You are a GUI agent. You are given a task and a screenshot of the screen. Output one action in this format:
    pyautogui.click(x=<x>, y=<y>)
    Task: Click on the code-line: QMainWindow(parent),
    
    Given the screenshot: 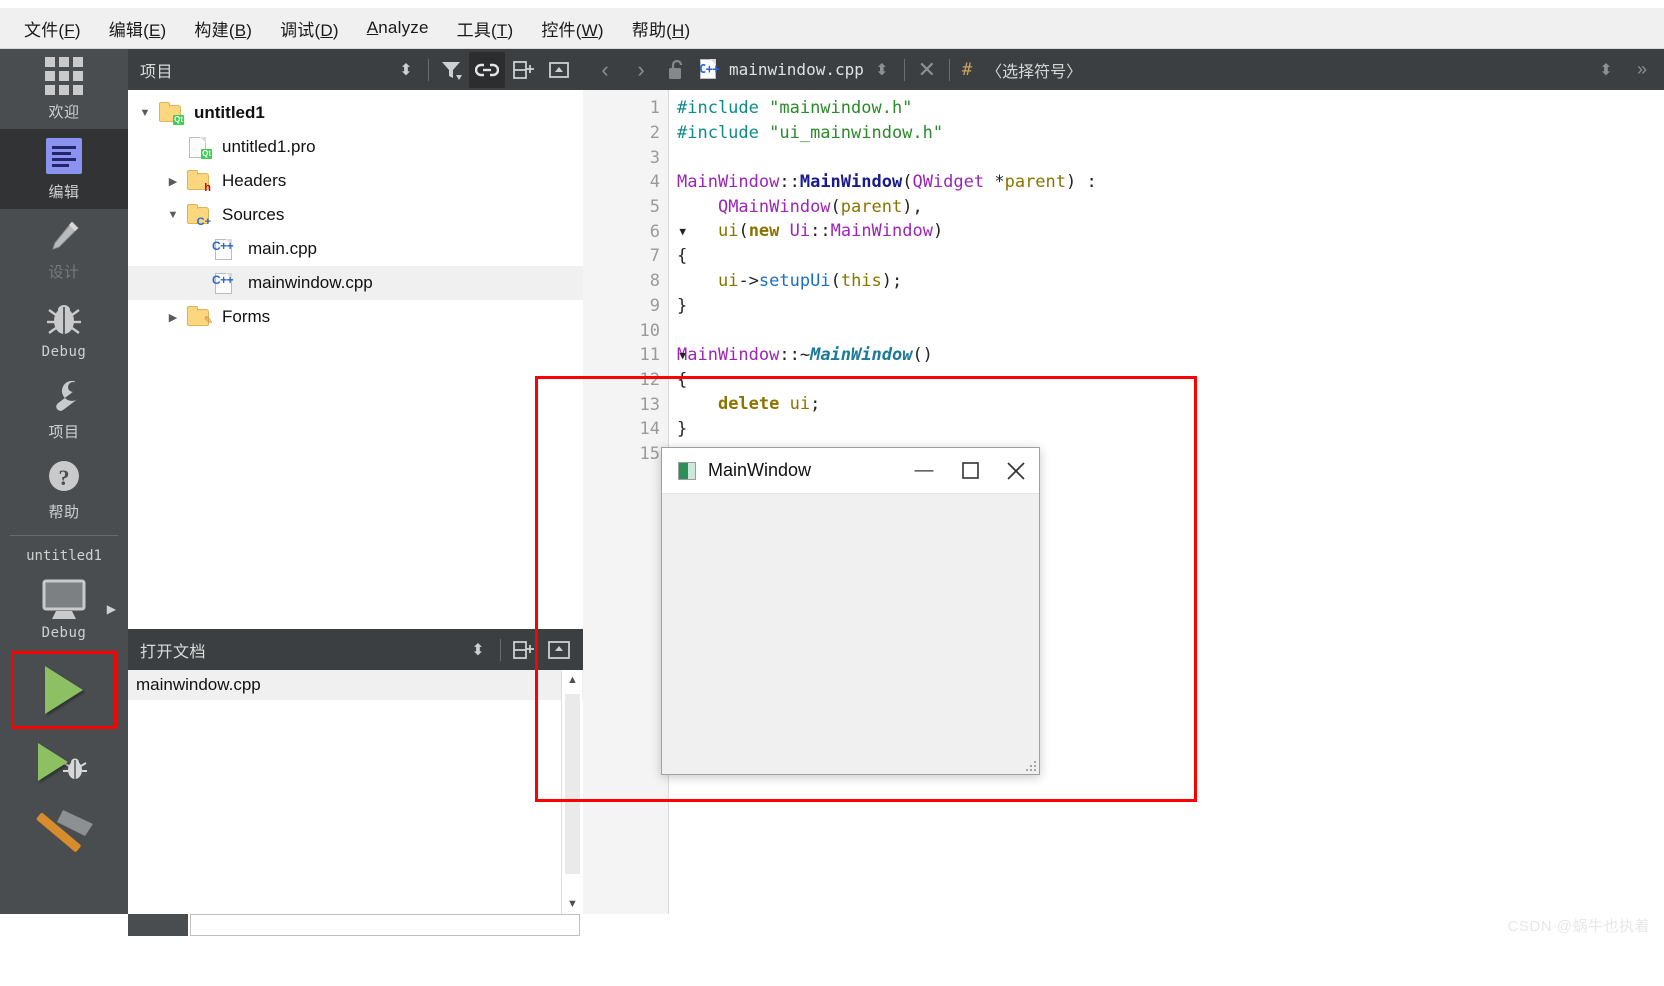 What is the action you would take?
    pyautogui.click(x=1170, y=207)
    